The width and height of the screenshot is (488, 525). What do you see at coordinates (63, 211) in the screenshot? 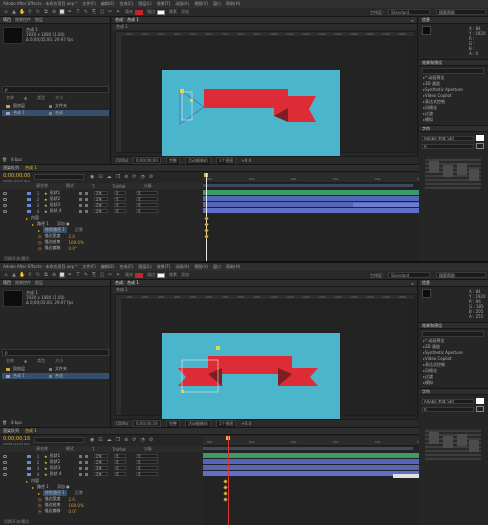
I see `layer-name: 形状 4` at bounding box center [63, 211].